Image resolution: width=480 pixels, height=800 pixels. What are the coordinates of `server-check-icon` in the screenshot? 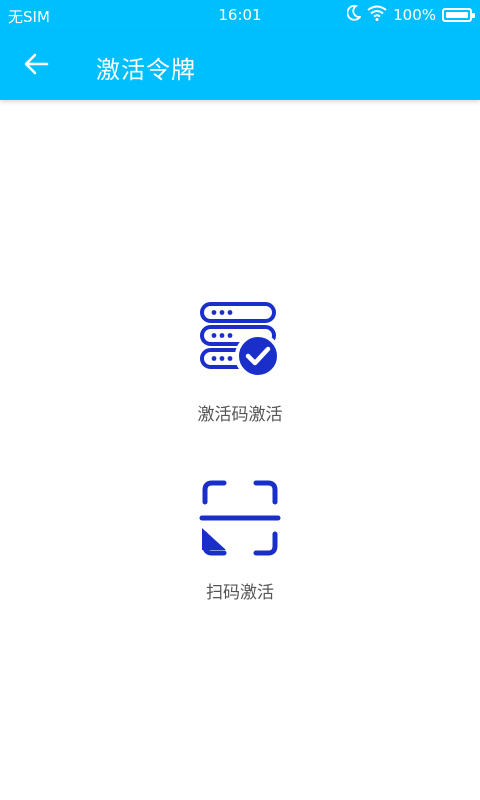 It's located at (240, 342).